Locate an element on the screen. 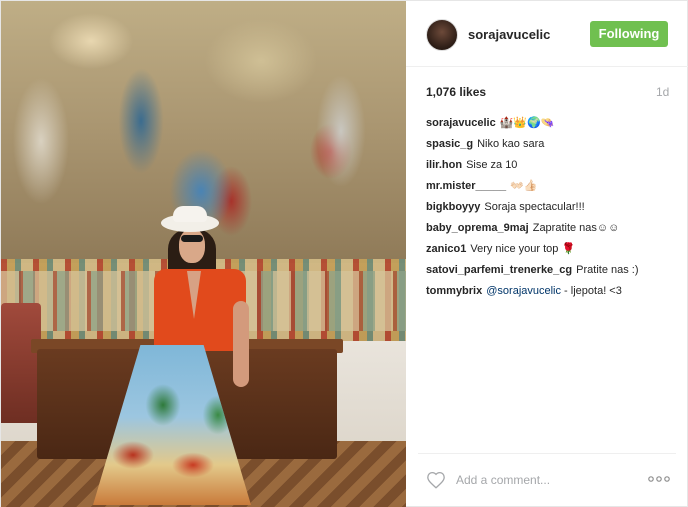 The height and width of the screenshot is (507, 688). comment-text: Niko kao sara is located at coordinates (511, 144).